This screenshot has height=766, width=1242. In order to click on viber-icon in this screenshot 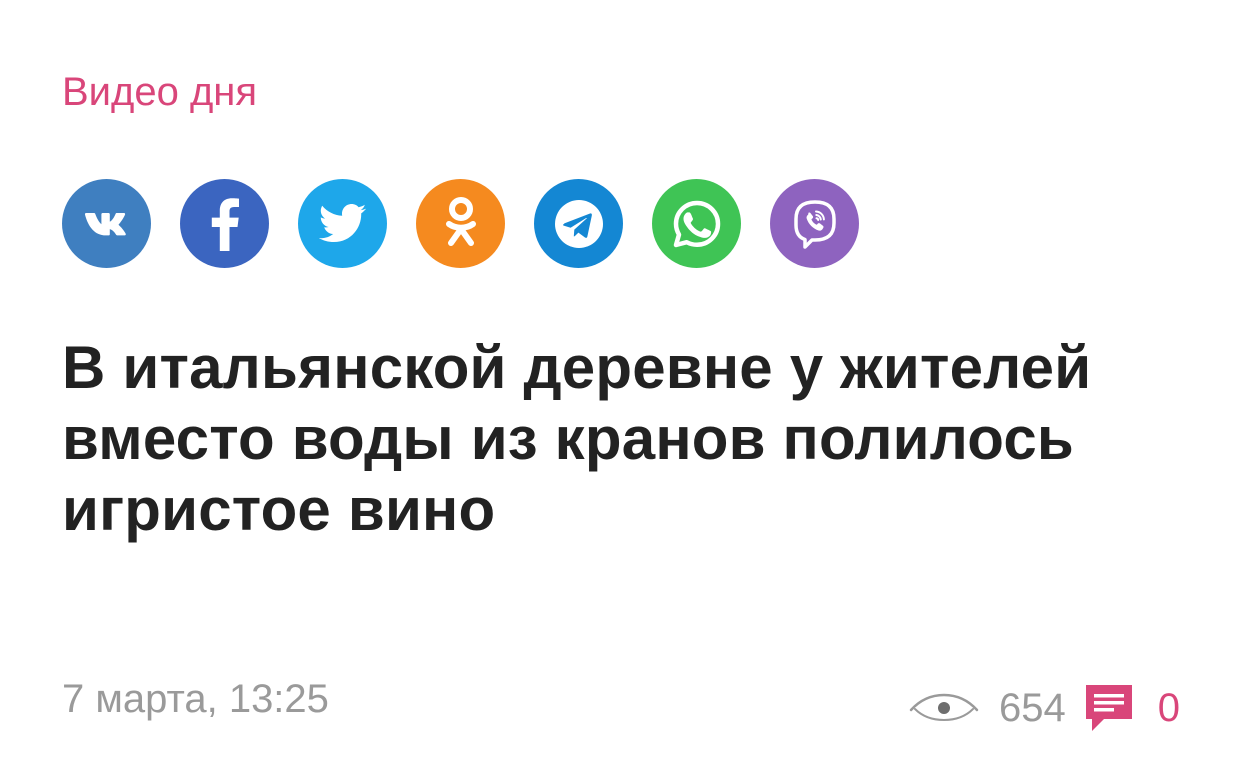, I will do `click(814, 224)`.